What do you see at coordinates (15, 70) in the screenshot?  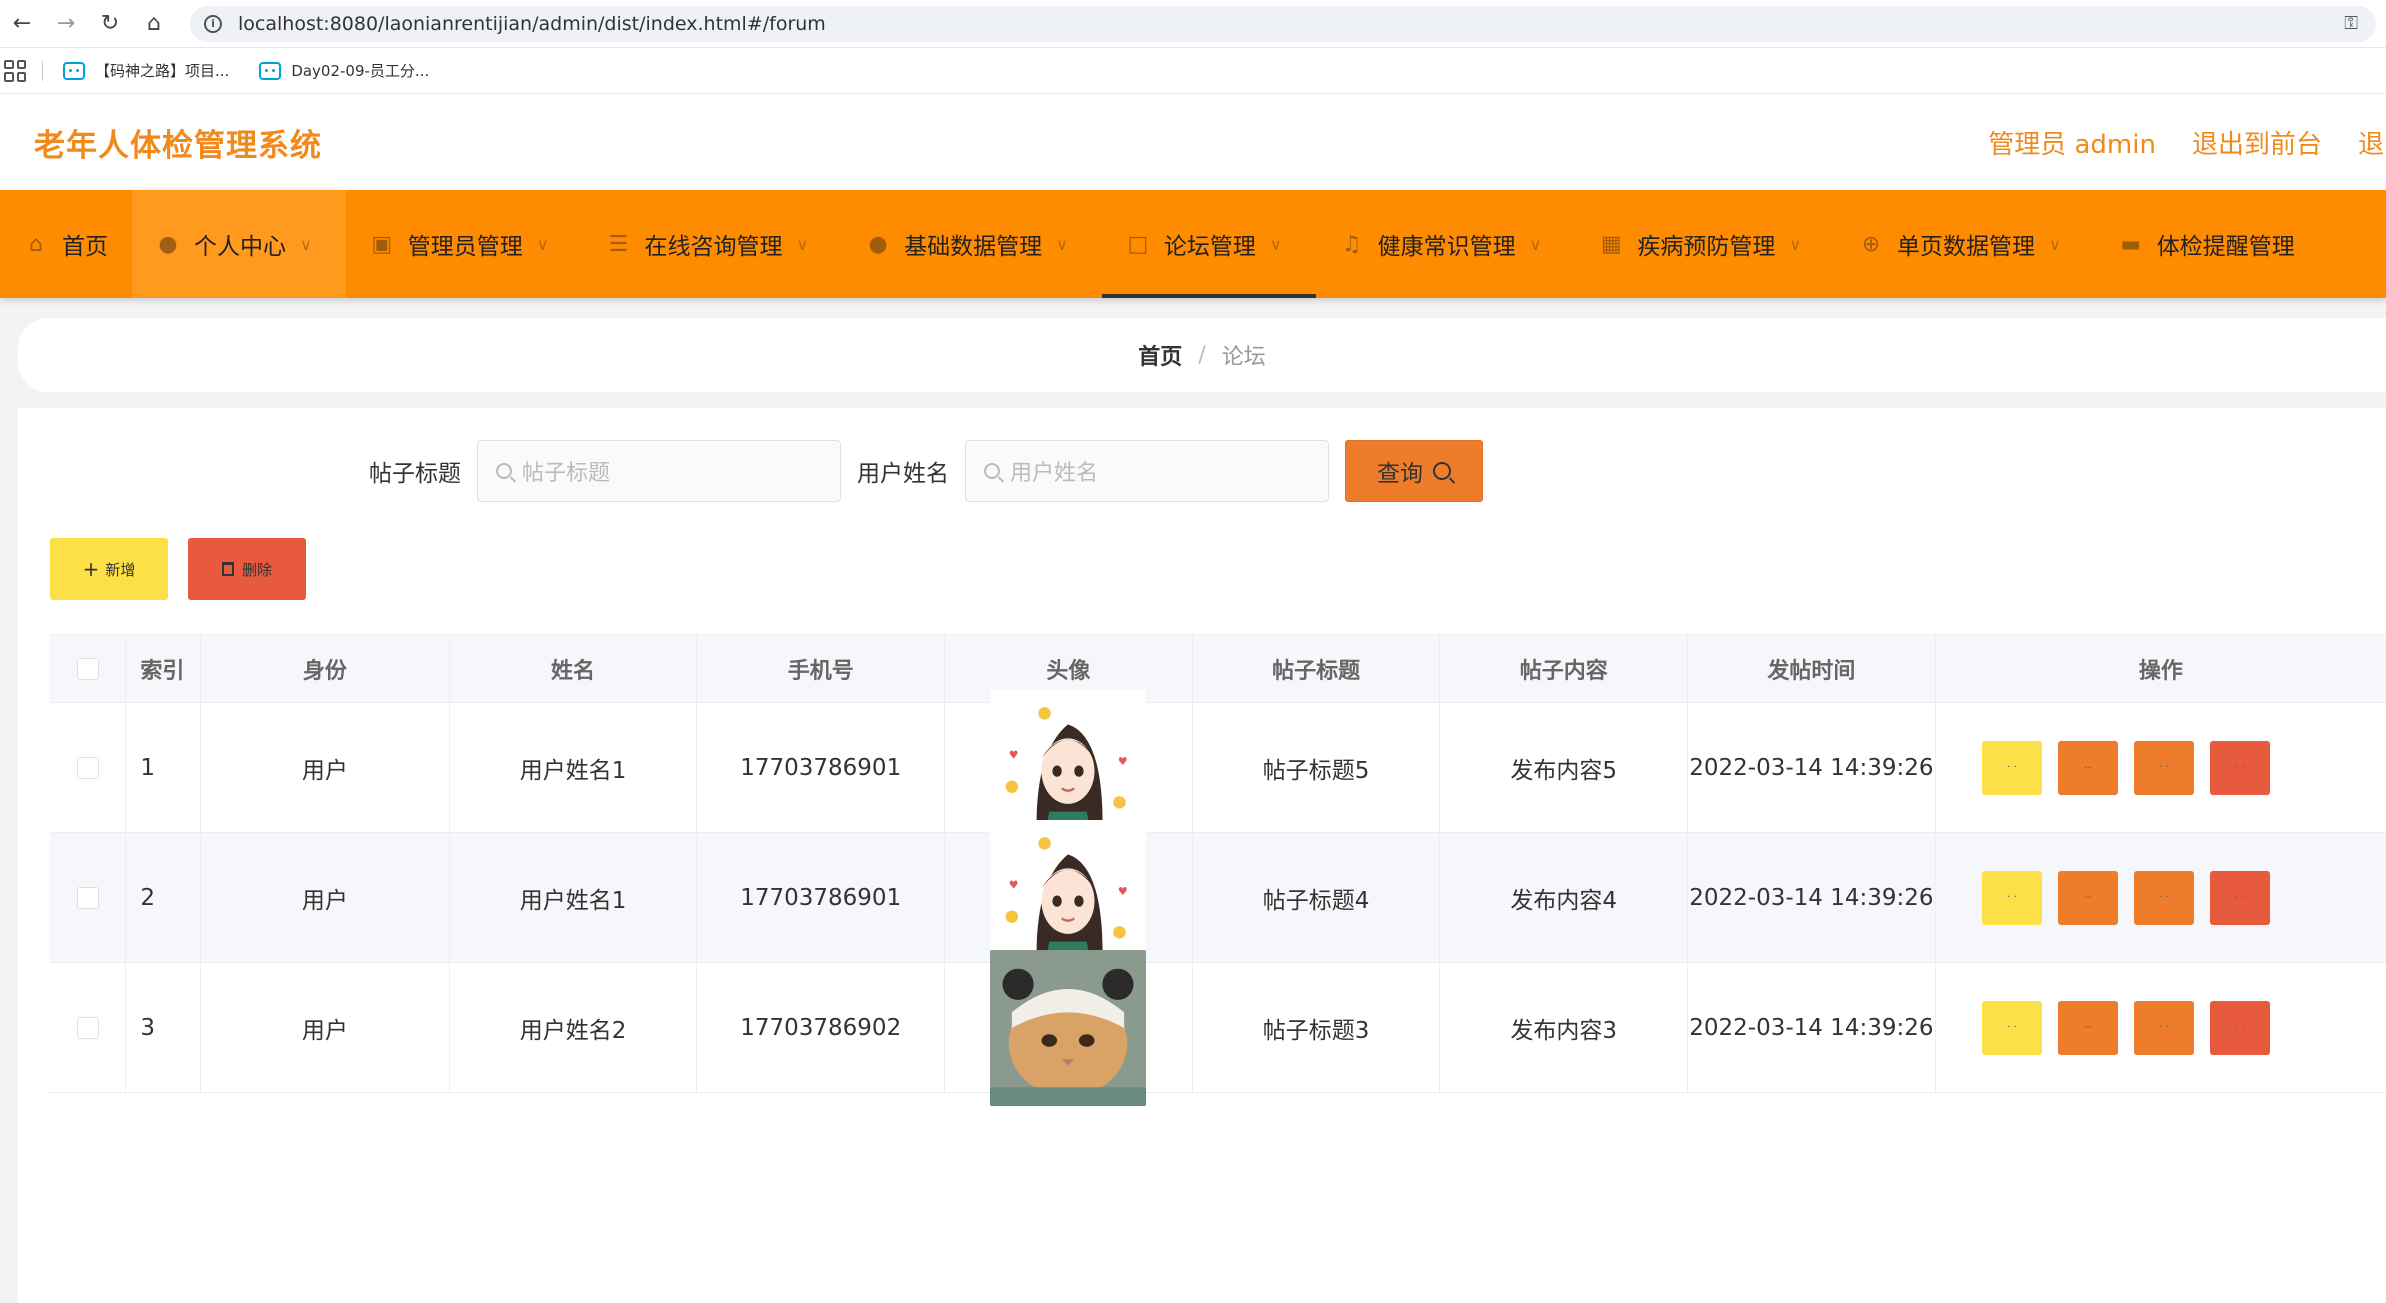 I see `apps-icon` at bounding box center [15, 70].